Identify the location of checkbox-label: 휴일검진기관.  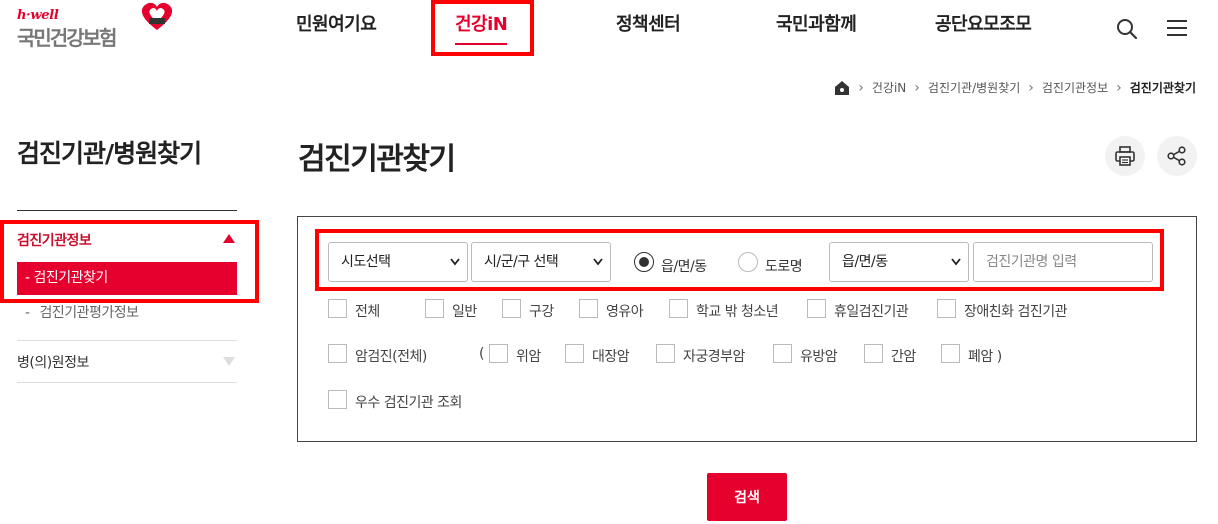
(871, 312).